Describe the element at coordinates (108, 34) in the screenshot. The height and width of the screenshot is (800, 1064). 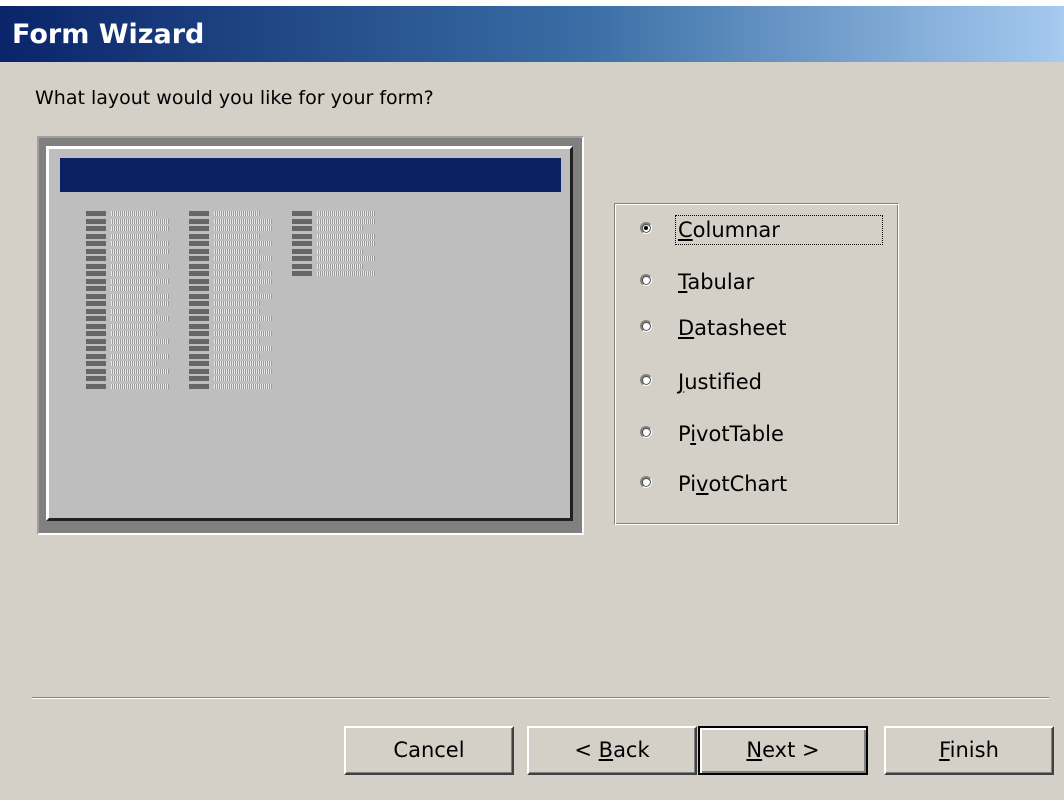
I see `window-title: Form Wizard` at that location.